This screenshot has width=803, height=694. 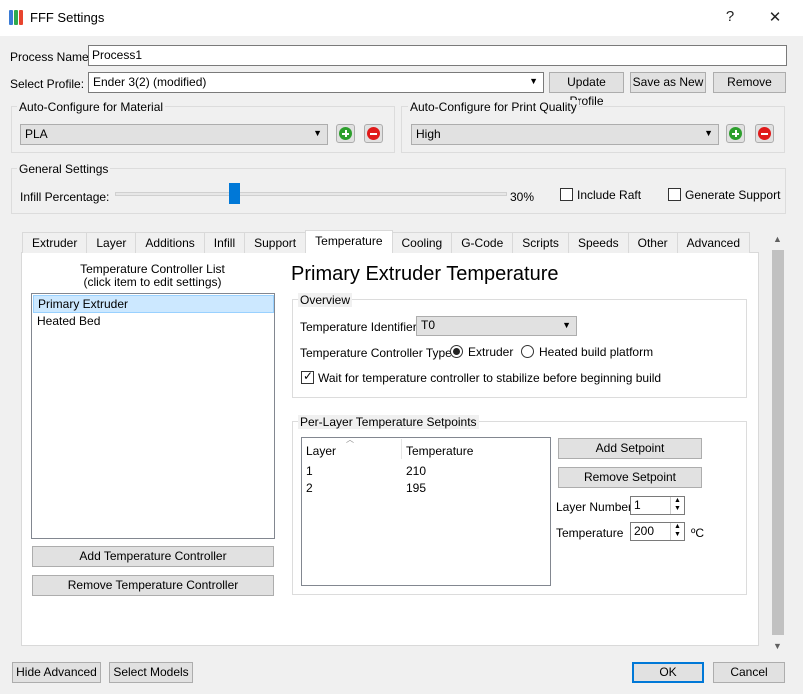 What do you see at coordinates (56, 672) in the screenshot?
I see `hide-advanced-button: Hide Advanced` at bounding box center [56, 672].